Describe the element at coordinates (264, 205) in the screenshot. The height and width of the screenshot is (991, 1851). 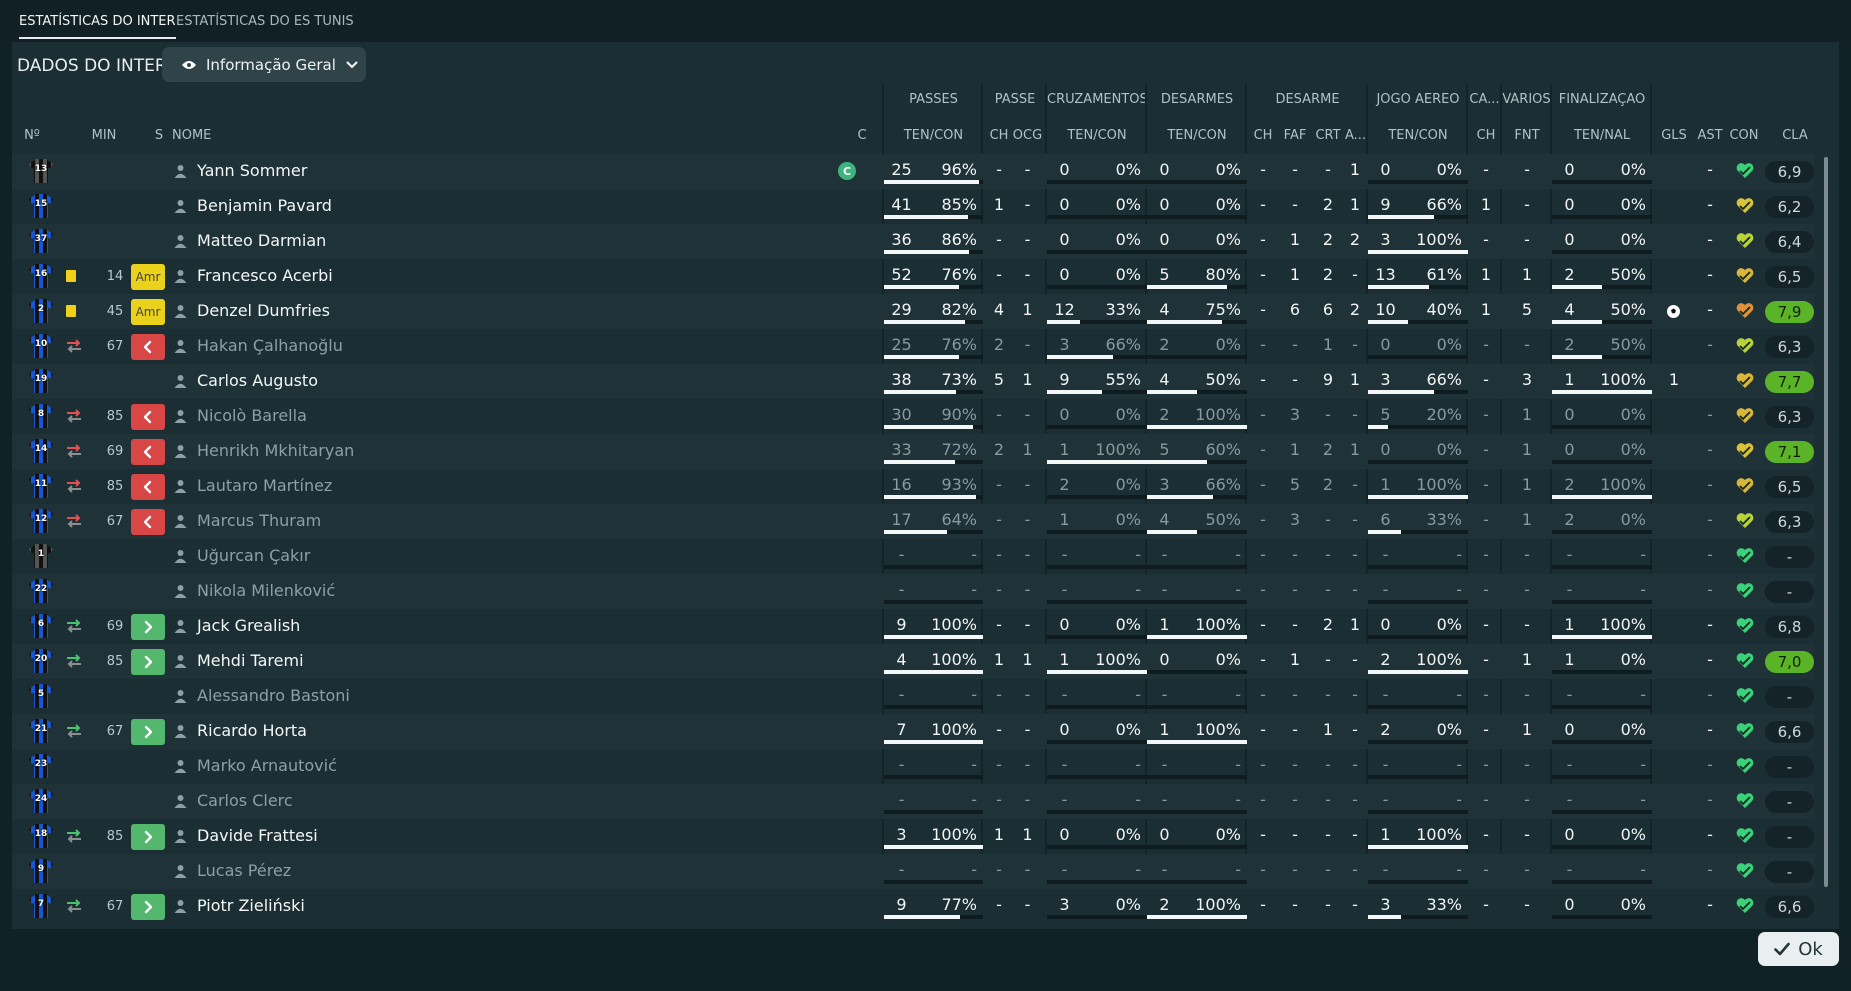
I see `player-name: Benjamin Pavard` at that location.